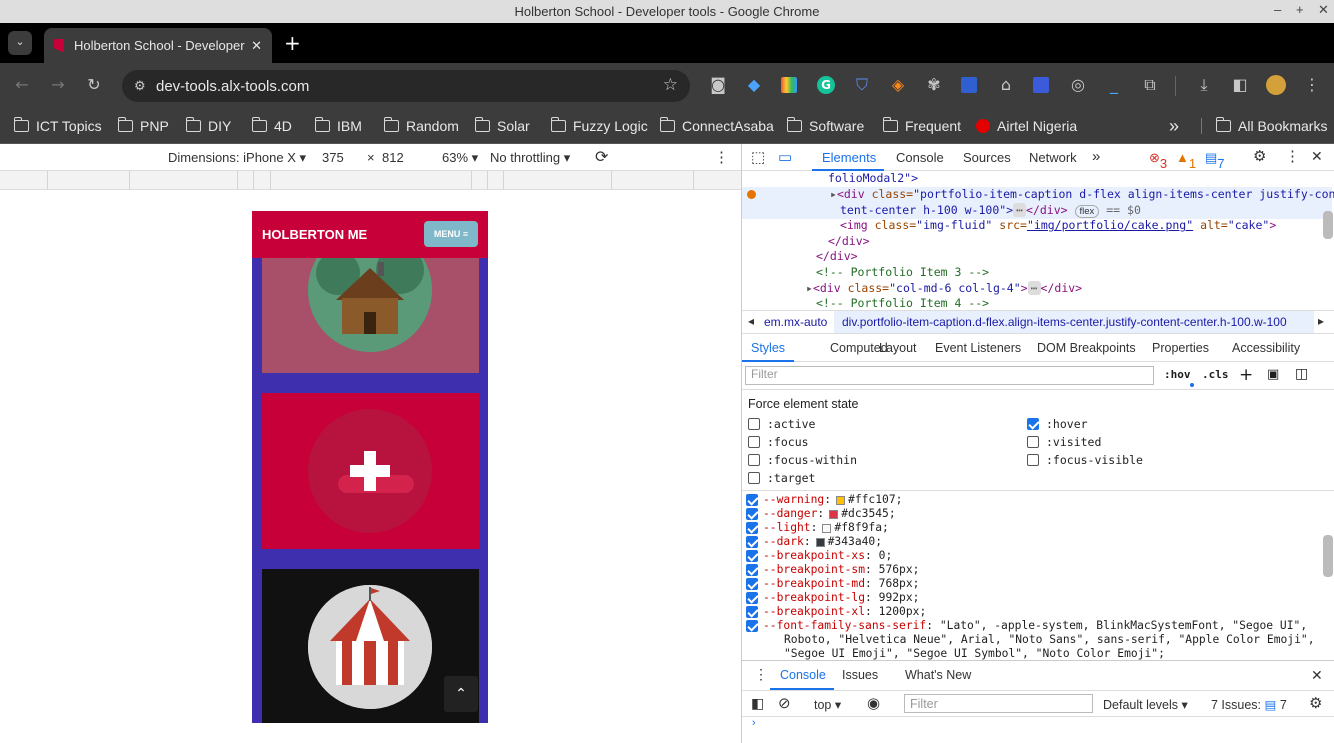  What do you see at coordinates (873, 703) in the screenshot?
I see `live-expression-eye-icon: ◉` at bounding box center [873, 703].